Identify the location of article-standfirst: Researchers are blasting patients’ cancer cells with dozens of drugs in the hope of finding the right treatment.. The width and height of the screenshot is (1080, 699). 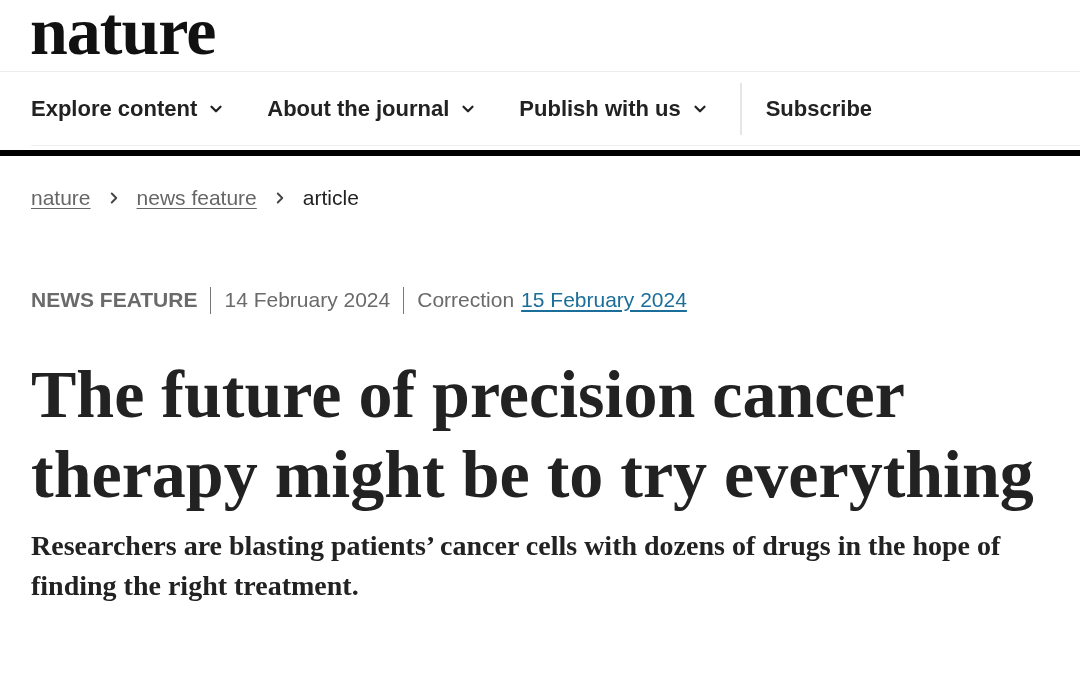
(516, 566).